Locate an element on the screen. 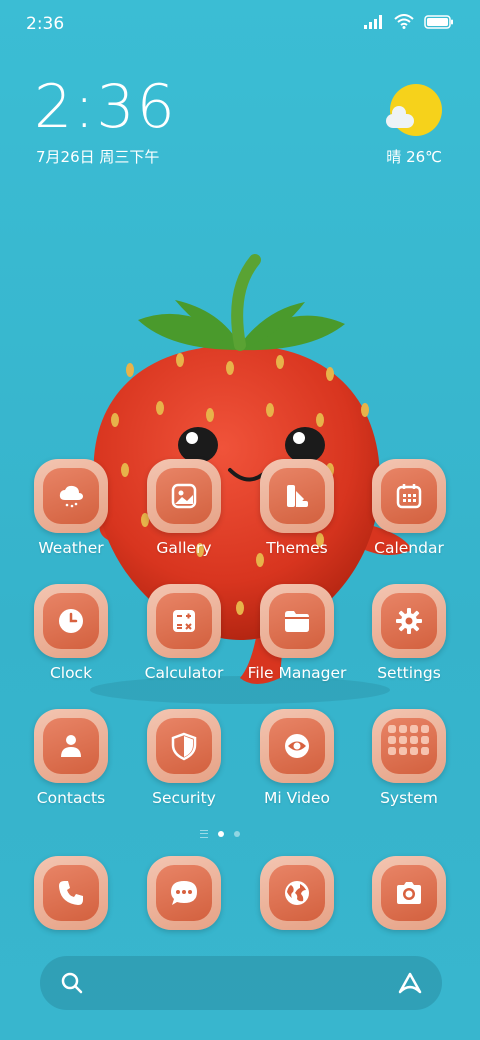 The image size is (480, 1040). app-label: Gallery is located at coordinates (184, 548).